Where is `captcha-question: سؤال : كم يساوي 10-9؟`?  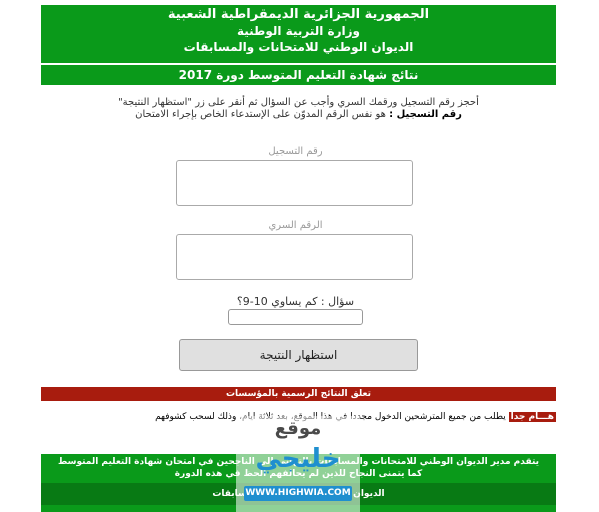 captcha-question: سؤال : كم يساوي 10-9؟ is located at coordinates (295, 301).